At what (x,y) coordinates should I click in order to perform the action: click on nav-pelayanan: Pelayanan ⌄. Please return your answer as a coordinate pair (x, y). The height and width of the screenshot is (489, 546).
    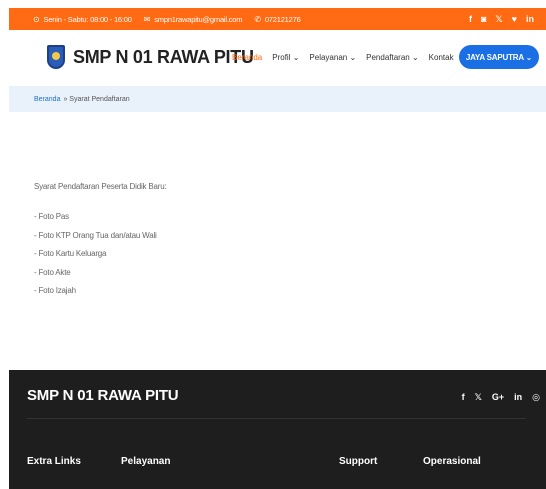
    Looking at the image, I should click on (332, 57).